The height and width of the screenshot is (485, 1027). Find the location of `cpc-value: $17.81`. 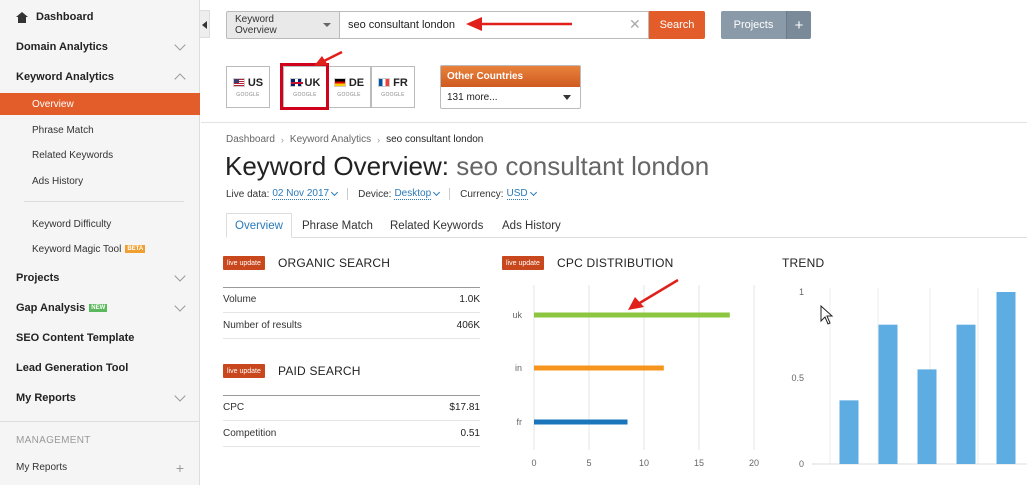

cpc-value: $17.81 is located at coordinates (464, 407).